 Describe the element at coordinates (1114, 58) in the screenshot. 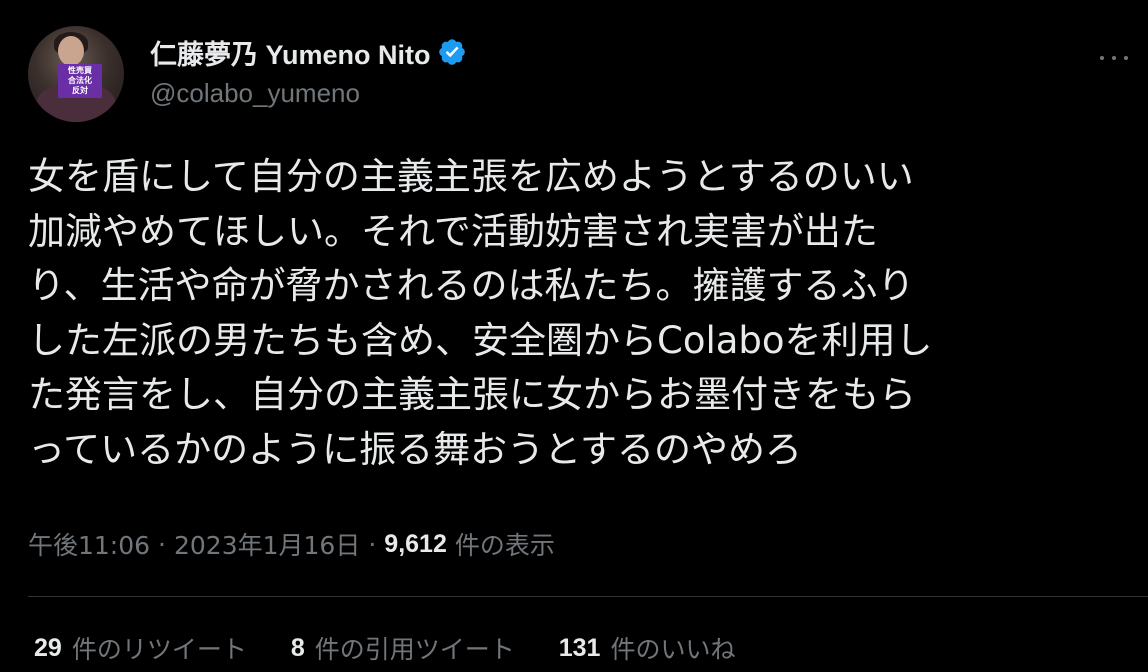

I see `more-horizontal-icon` at that location.